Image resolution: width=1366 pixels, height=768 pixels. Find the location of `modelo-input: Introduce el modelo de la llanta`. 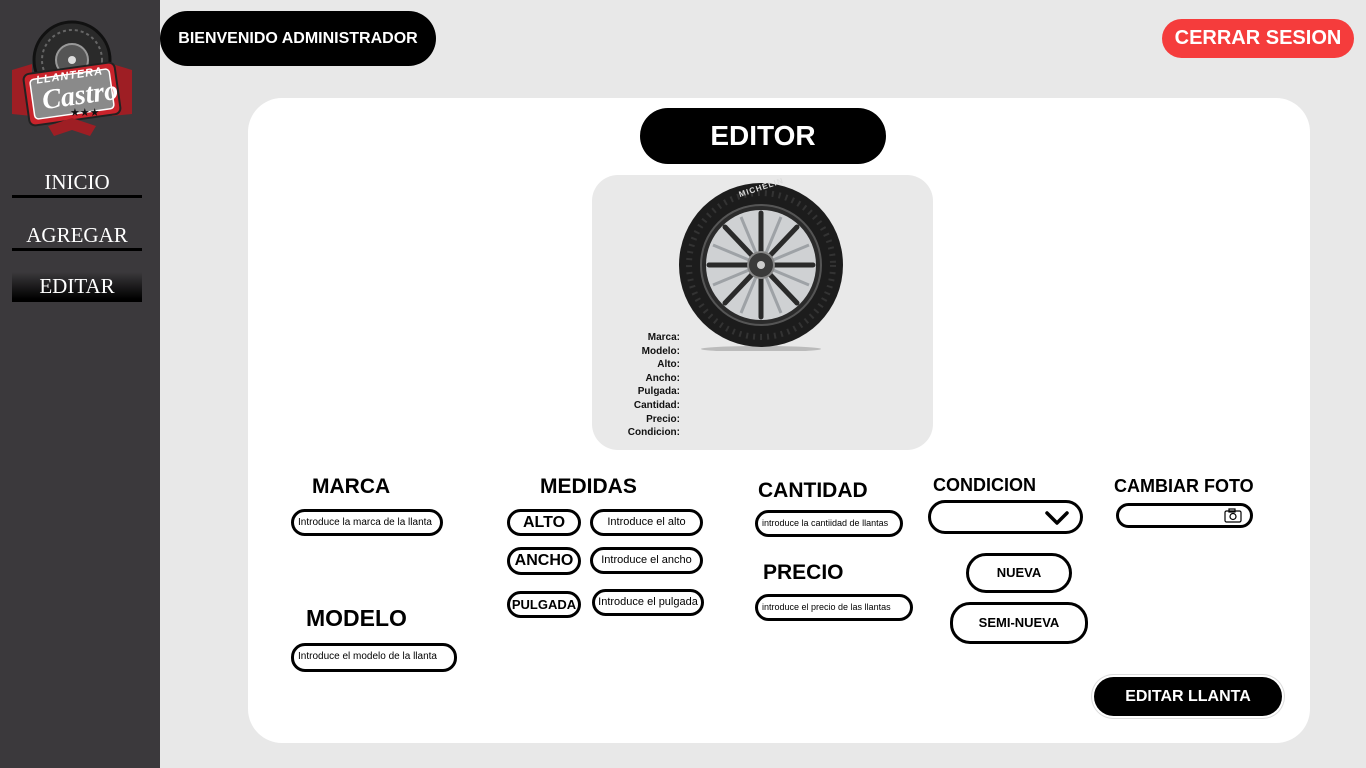

modelo-input: Introduce el modelo de la llanta is located at coordinates (374, 657).